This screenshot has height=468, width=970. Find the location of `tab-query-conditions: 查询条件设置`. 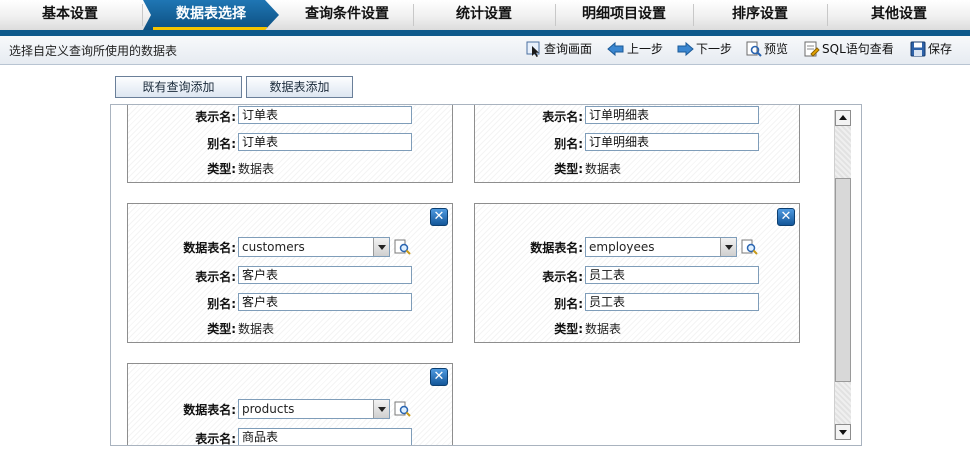

tab-query-conditions: 查询条件设置 is located at coordinates (347, 15).